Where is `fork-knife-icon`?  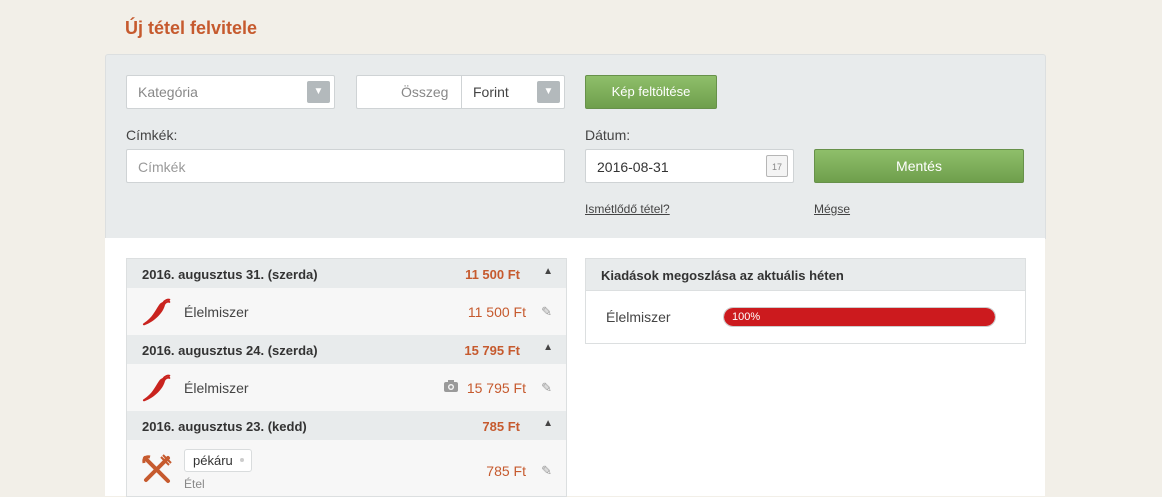
fork-knife-icon is located at coordinates (157, 471).